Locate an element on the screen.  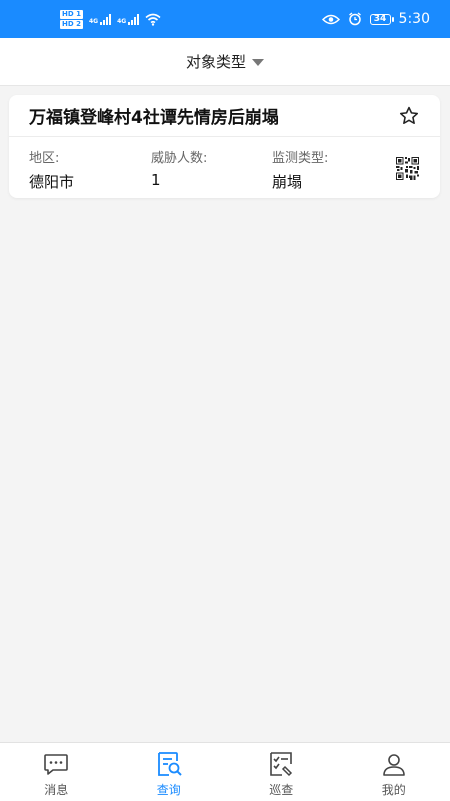
nav-label: 消息 is located at coordinates (56, 789).